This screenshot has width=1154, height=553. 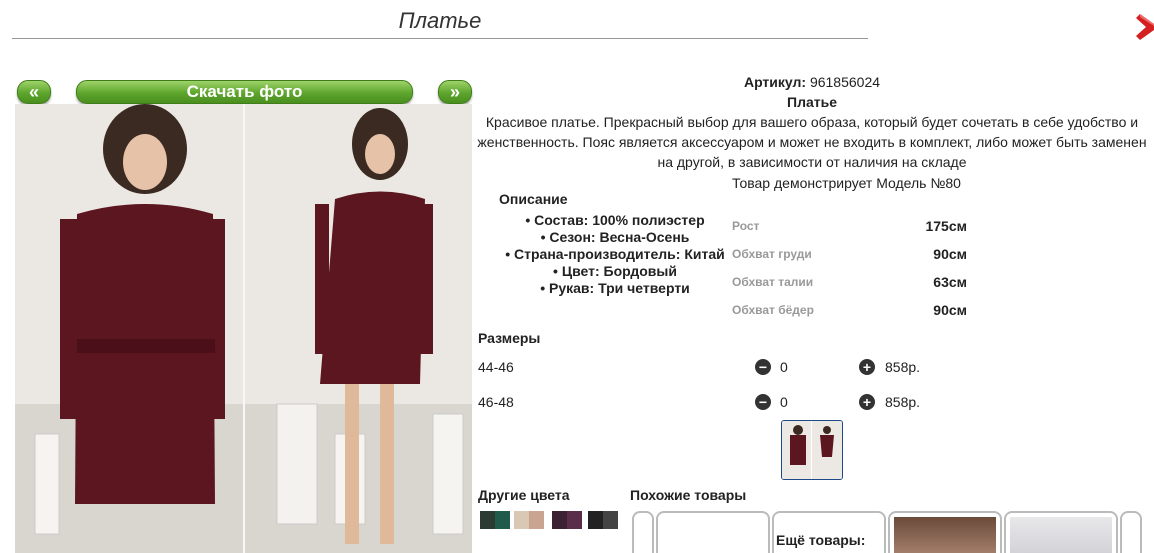 What do you see at coordinates (440, 38) in the screenshot?
I see `title-divider` at bounding box center [440, 38].